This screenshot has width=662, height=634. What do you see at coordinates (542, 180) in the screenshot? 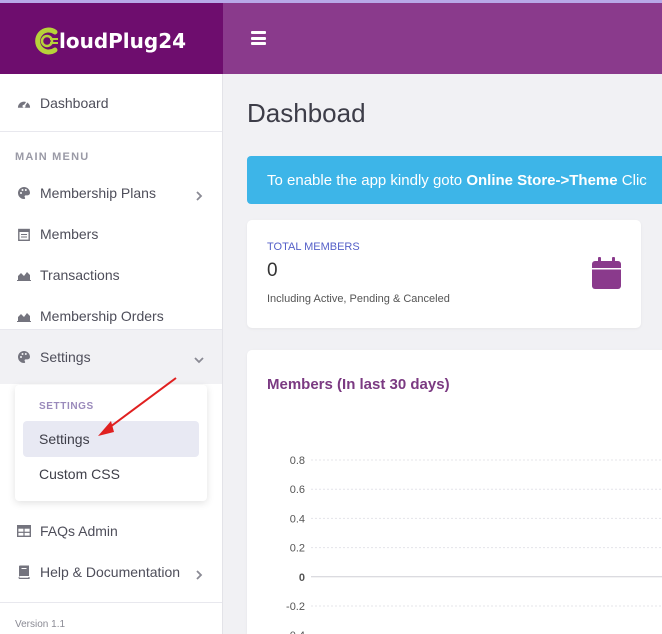
I see `alert-text-bold: Online Store->Theme` at bounding box center [542, 180].